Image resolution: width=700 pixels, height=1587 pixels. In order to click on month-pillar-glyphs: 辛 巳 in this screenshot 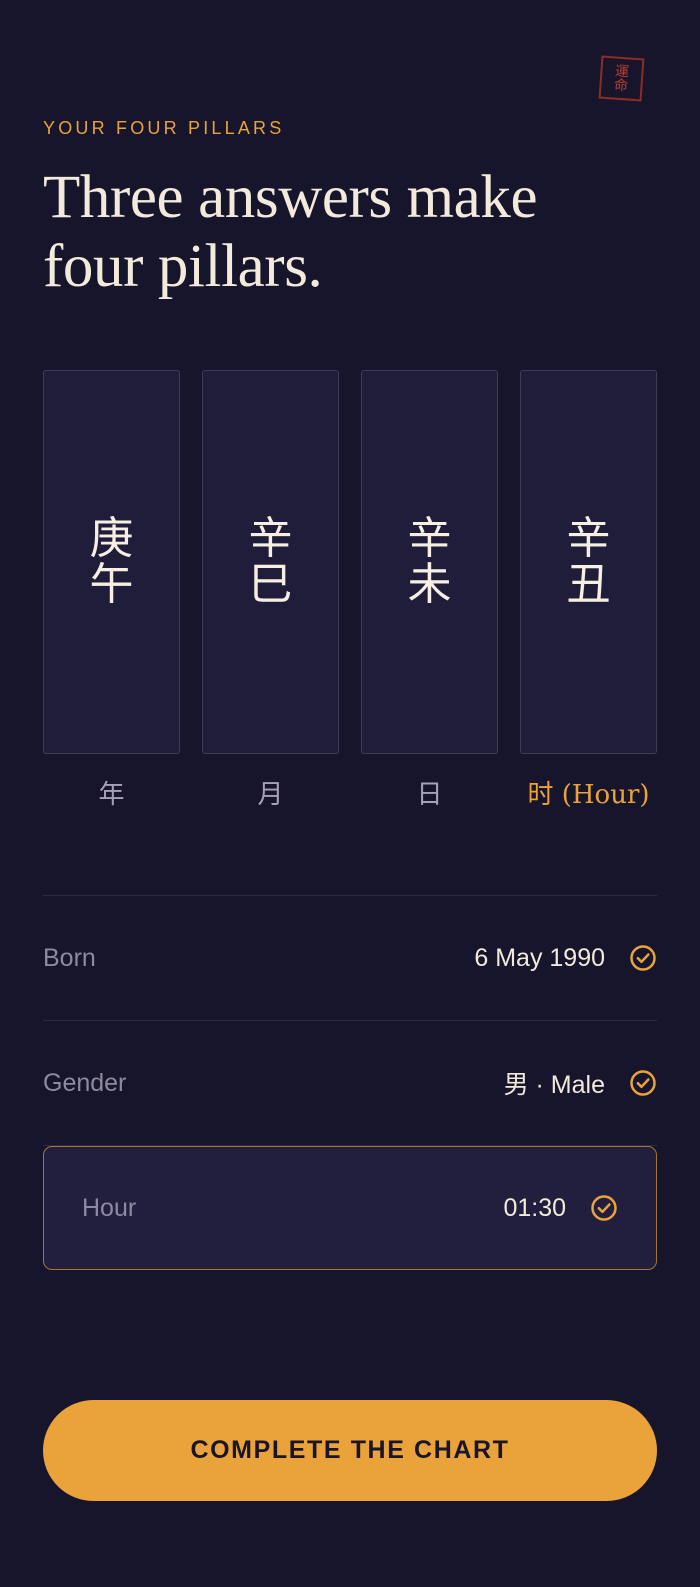, I will do `click(271, 562)`.